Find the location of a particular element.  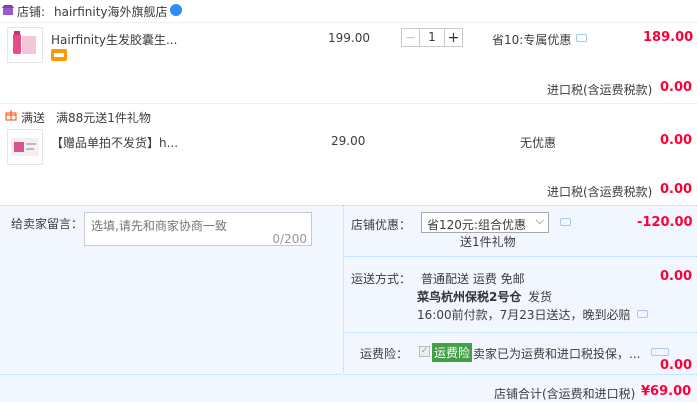

increase-button: + is located at coordinates (453, 37).